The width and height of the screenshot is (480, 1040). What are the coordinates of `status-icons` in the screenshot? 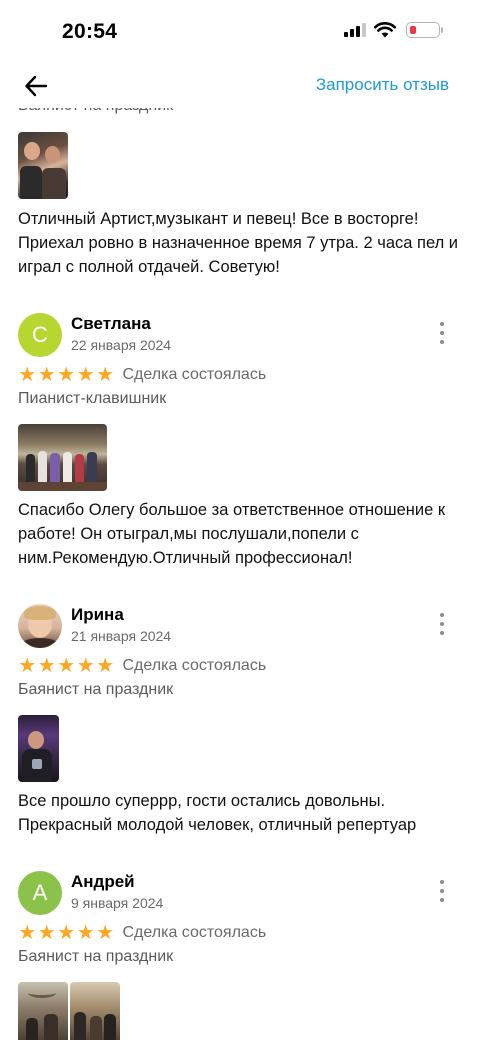 It's located at (393, 30).